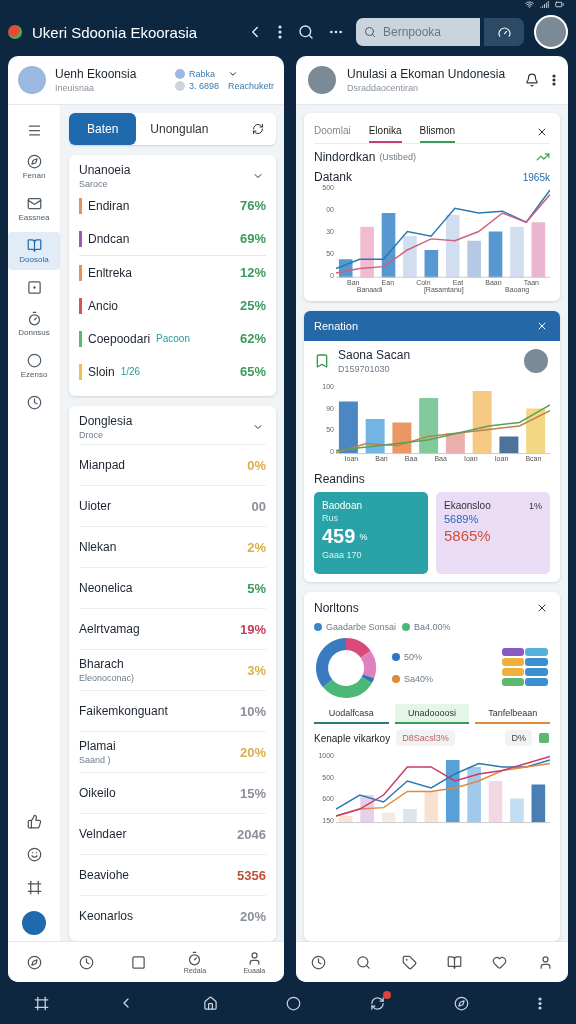 This screenshot has width=576, height=1024. I want to click on smiley-icon, so click(34, 854).